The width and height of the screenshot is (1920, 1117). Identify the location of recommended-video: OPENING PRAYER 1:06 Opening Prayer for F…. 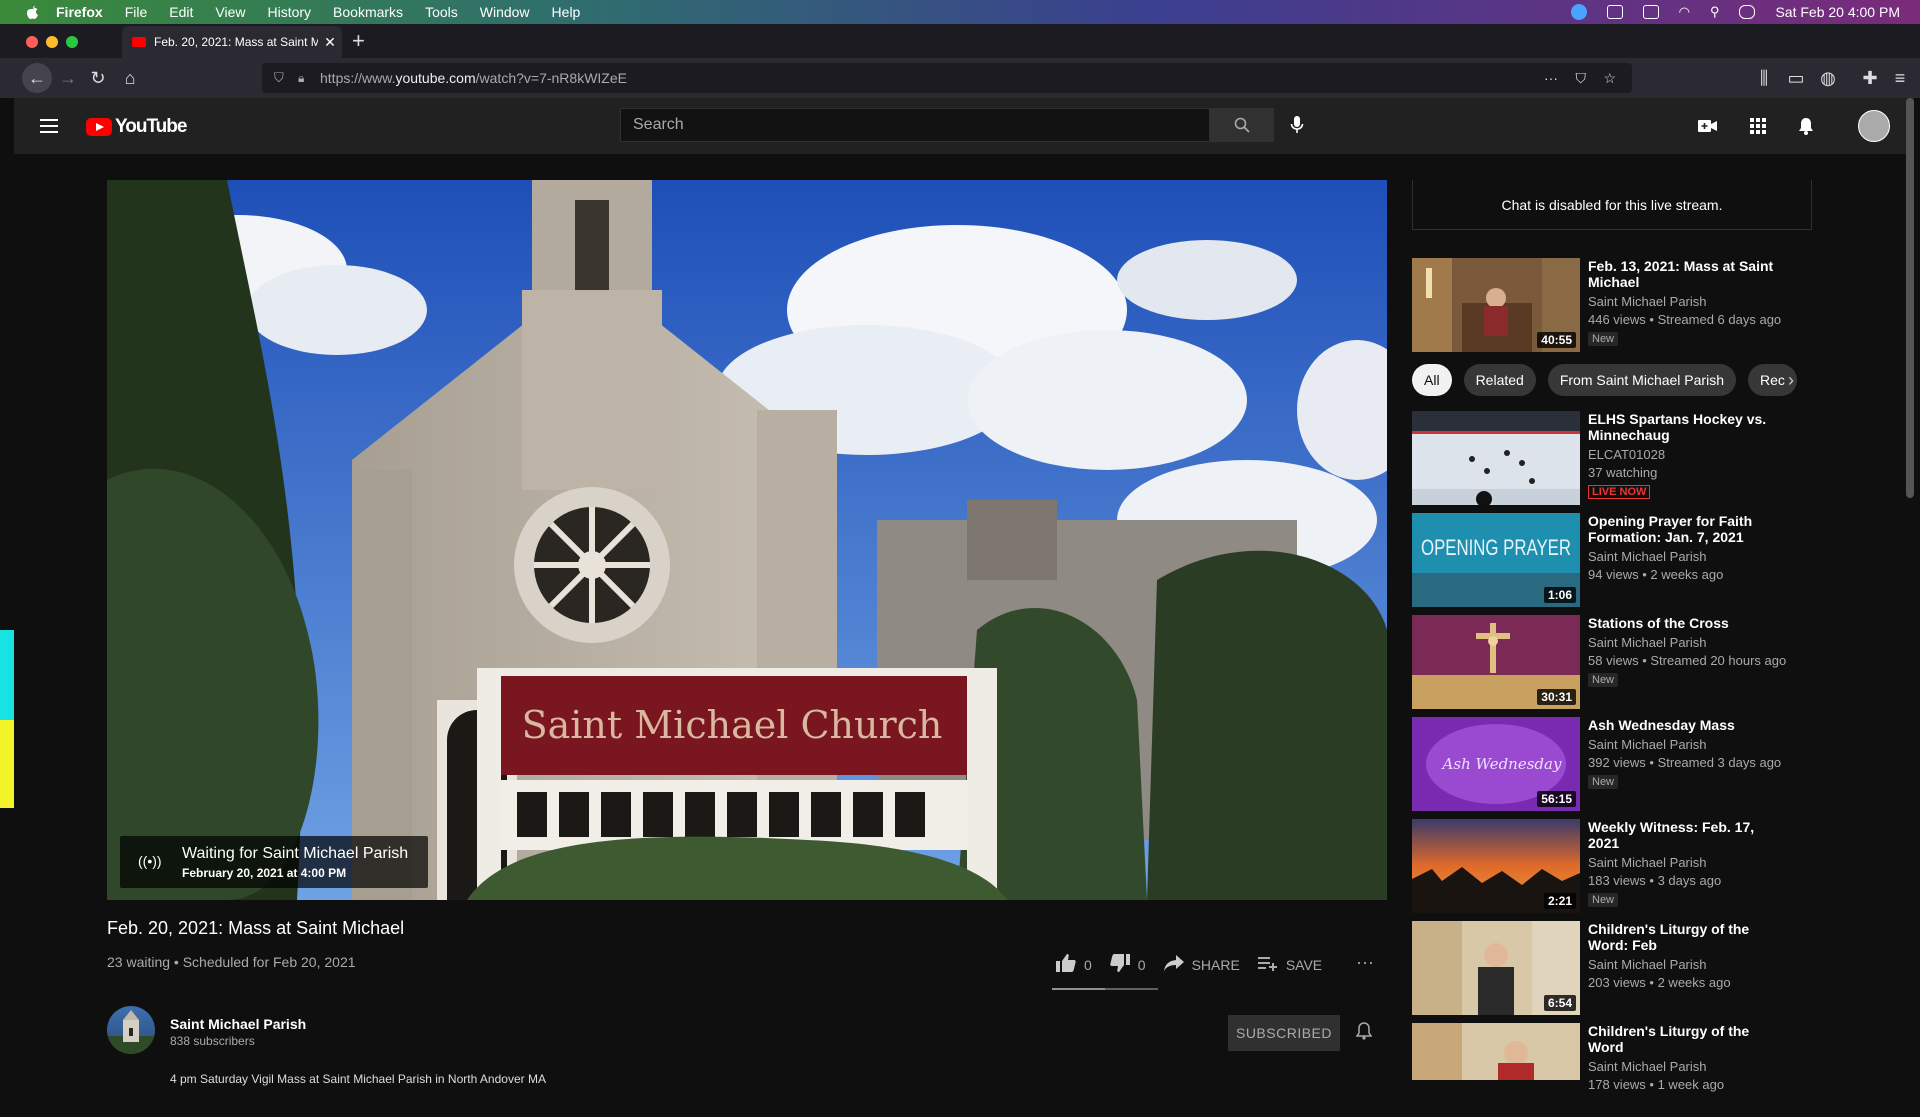
(1622, 560).